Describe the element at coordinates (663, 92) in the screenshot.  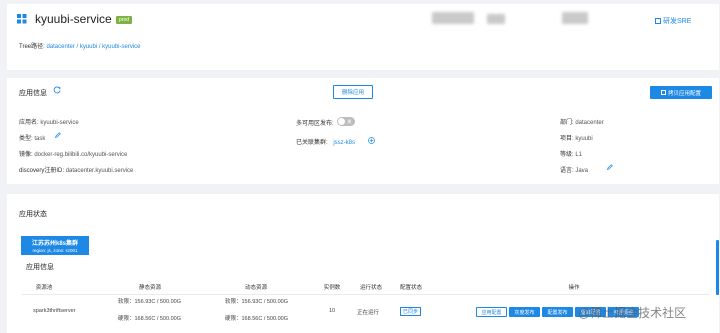
I see `copy-icon` at that location.